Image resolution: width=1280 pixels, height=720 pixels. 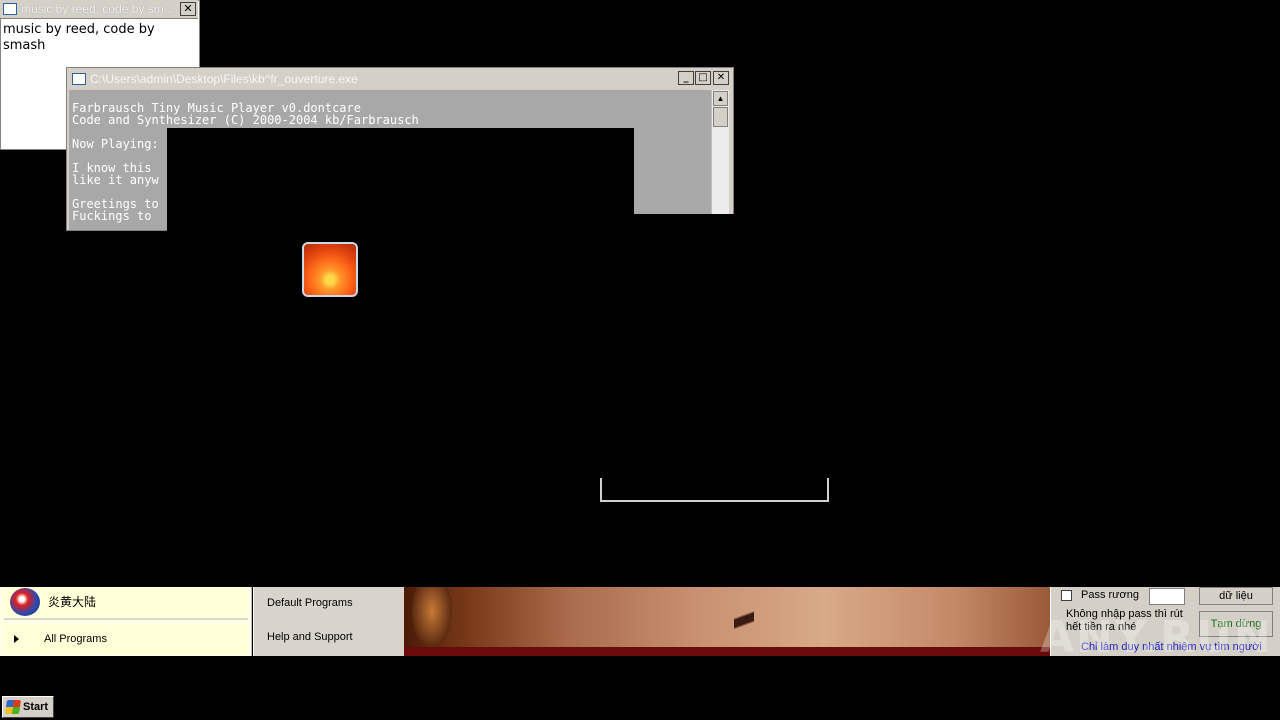 I want to click on arrow-right-icon, so click(x=16, y=639).